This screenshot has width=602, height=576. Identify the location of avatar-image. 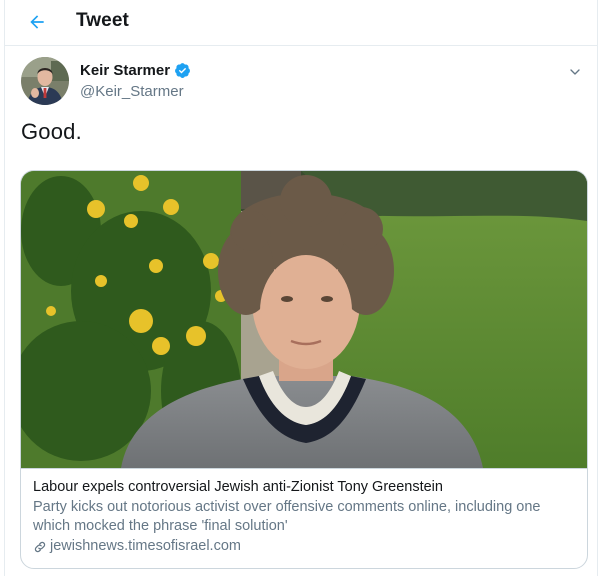
(45, 81).